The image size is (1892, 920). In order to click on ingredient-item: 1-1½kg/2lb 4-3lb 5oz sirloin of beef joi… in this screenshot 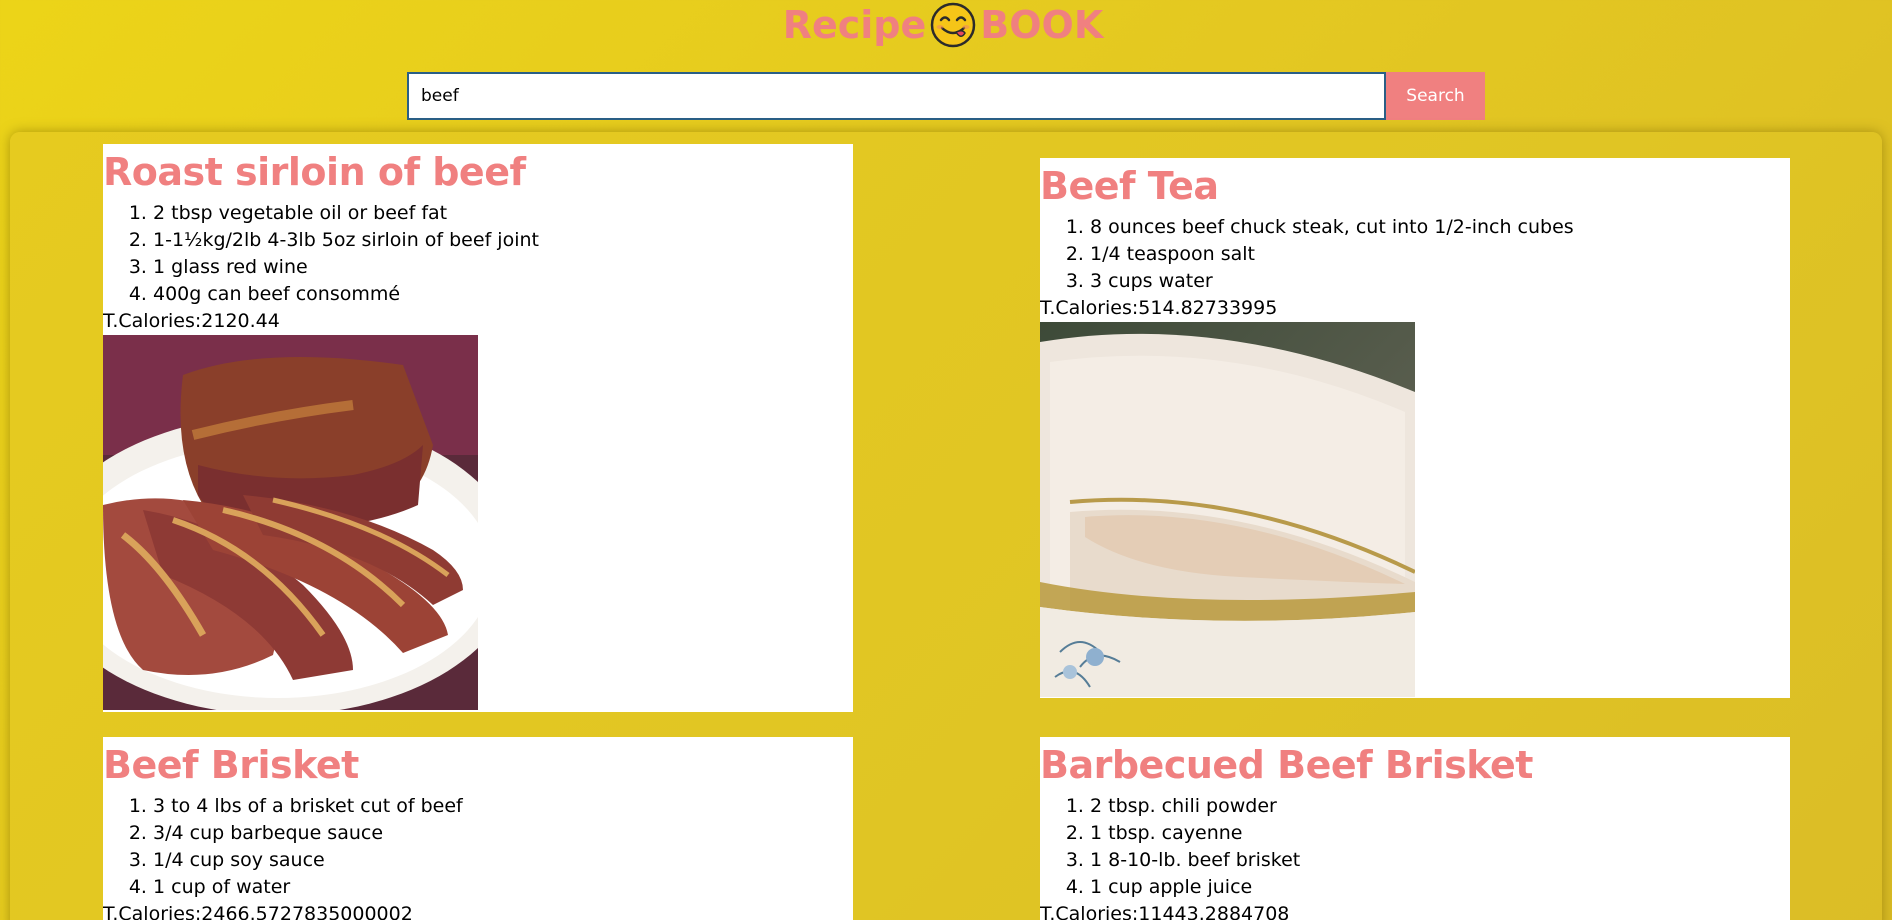, I will do `click(503, 240)`.